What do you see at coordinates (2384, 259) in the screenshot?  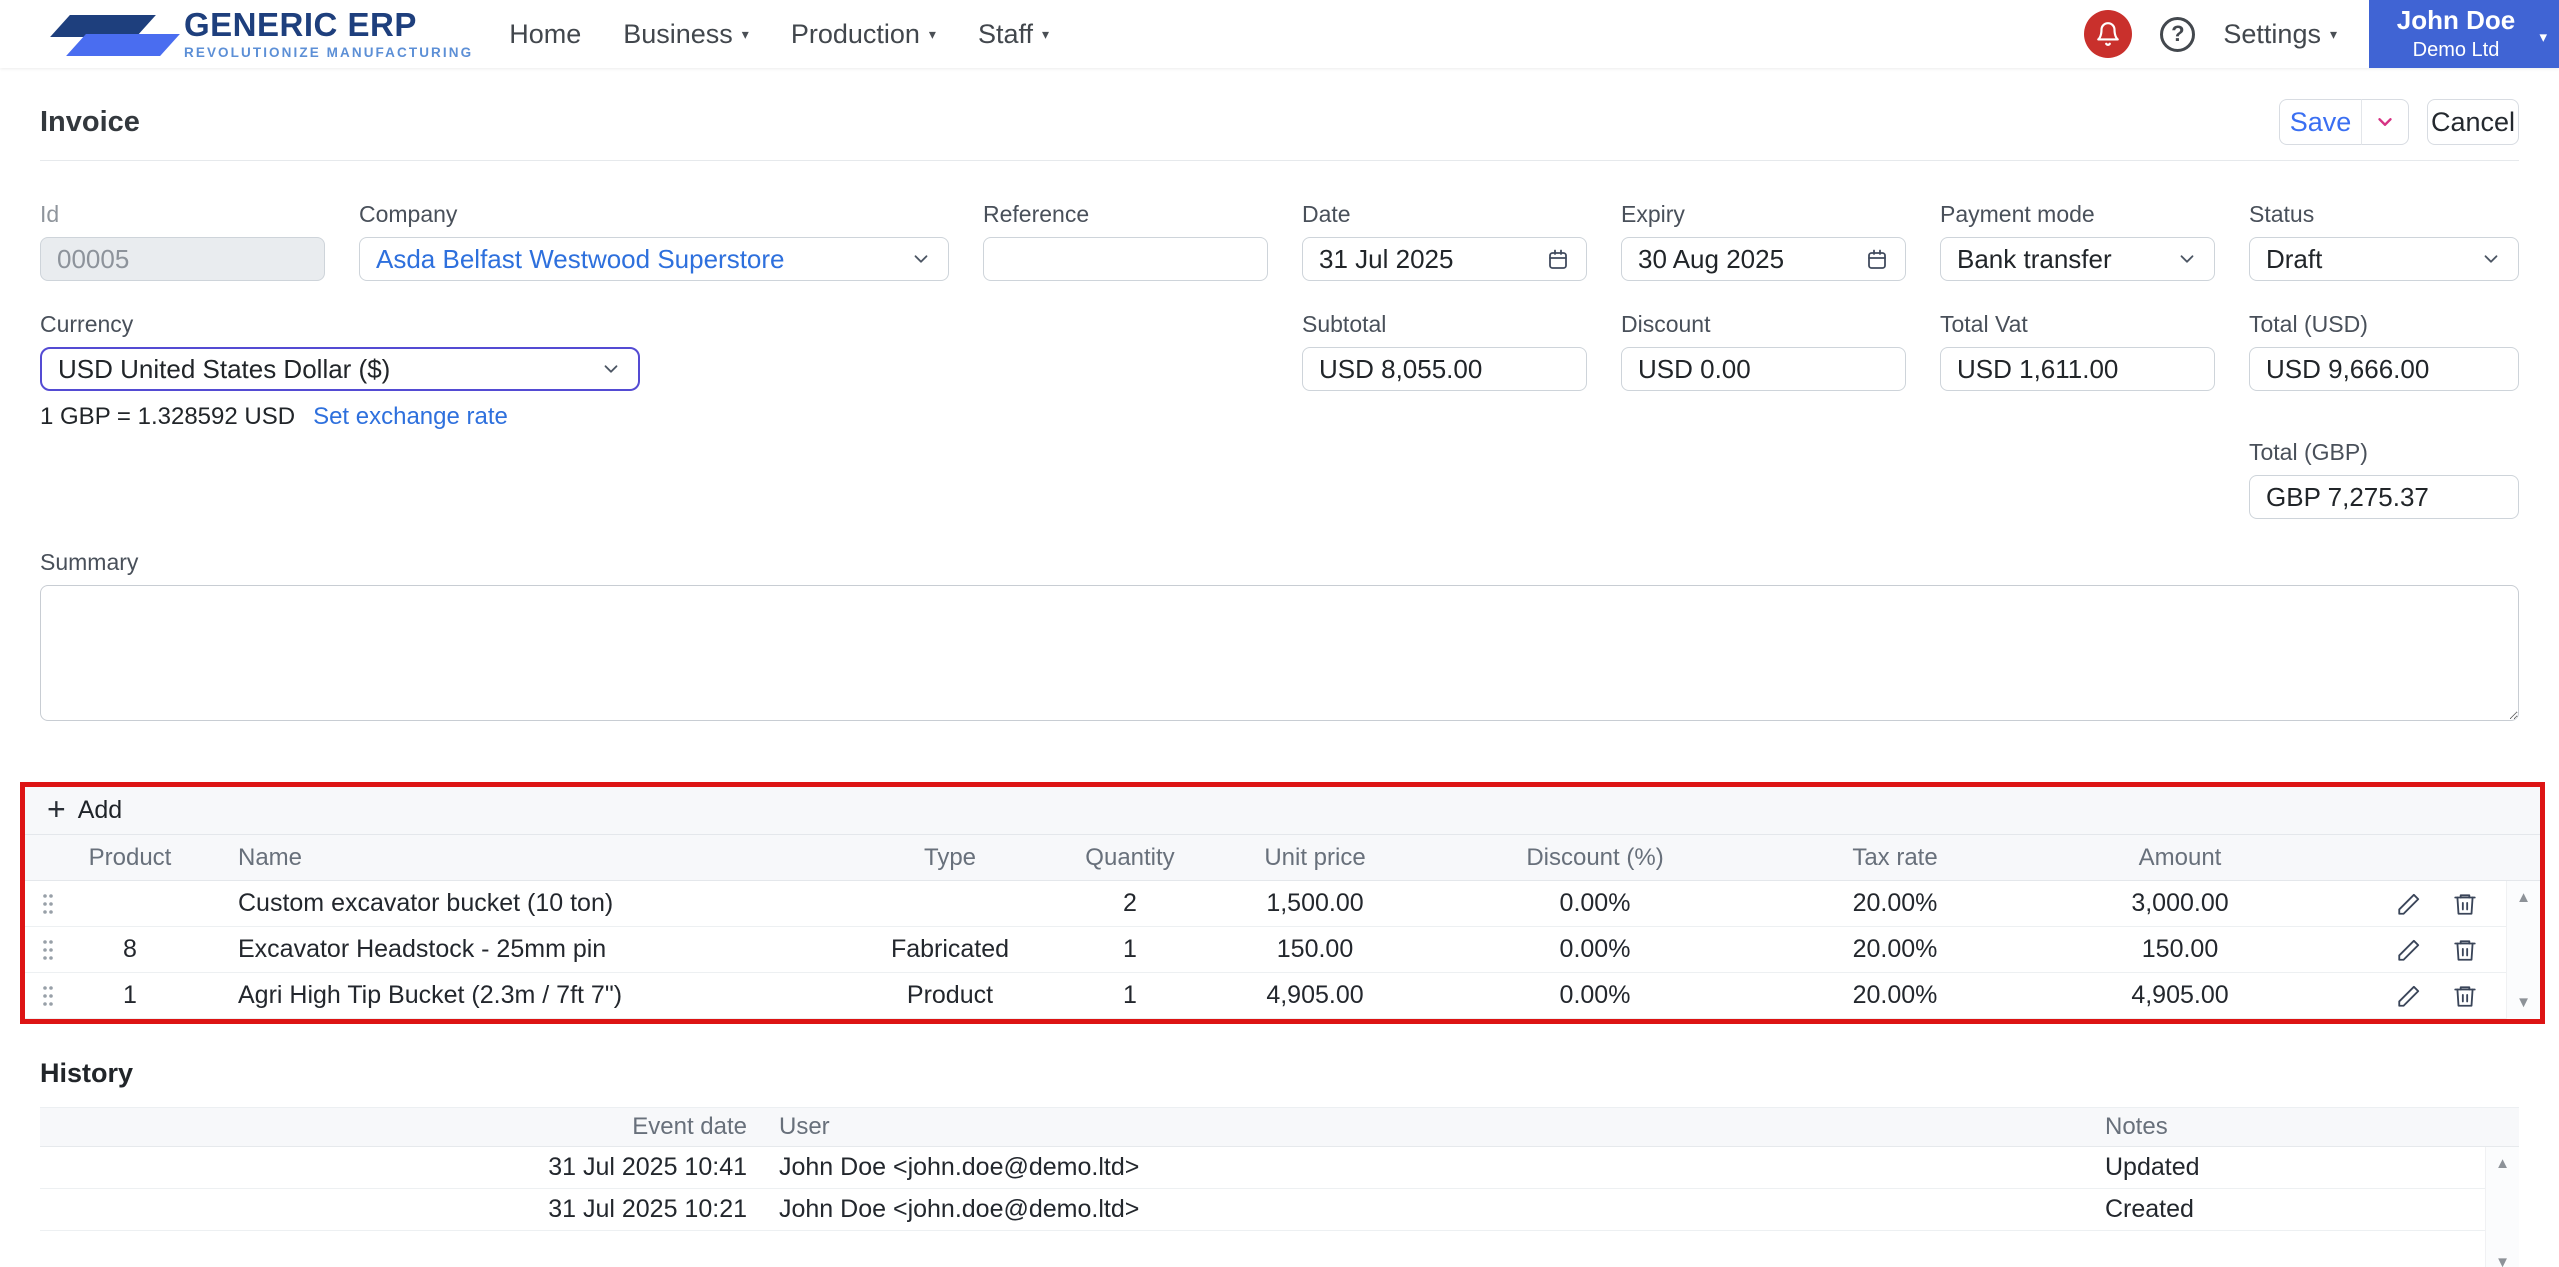 I see `status-select: Draft` at bounding box center [2384, 259].